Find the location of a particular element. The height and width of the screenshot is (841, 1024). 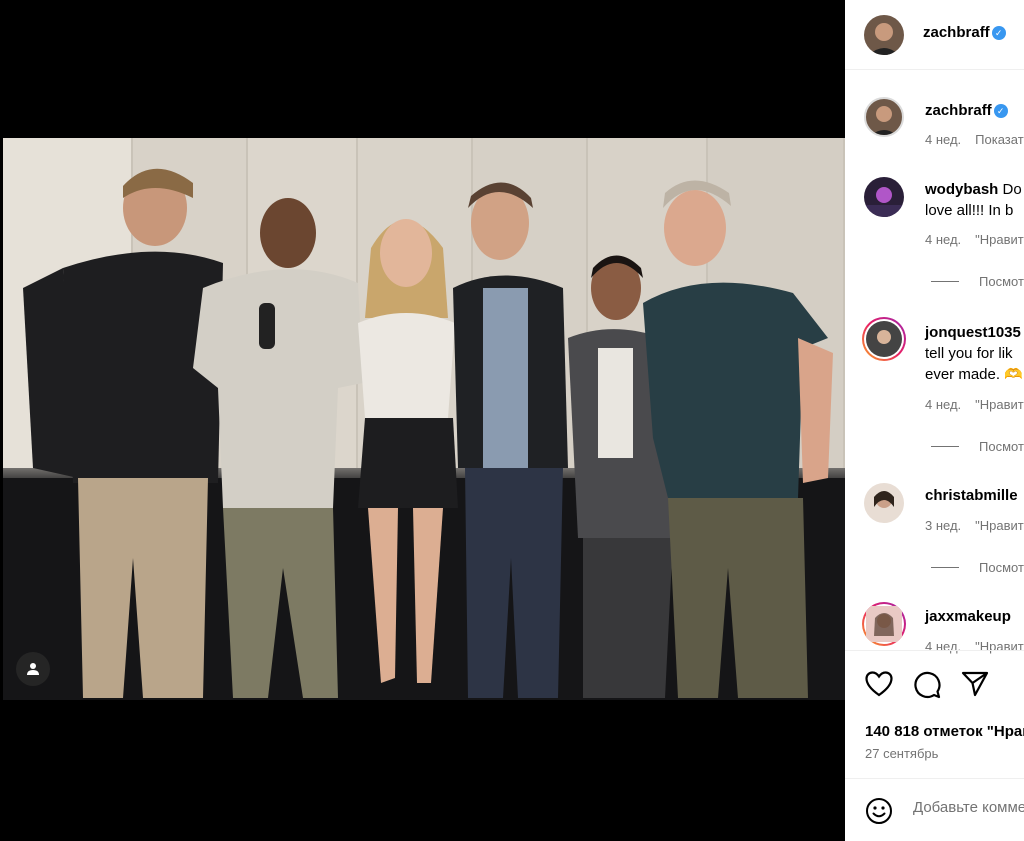

like-button is located at coordinates (879, 686).